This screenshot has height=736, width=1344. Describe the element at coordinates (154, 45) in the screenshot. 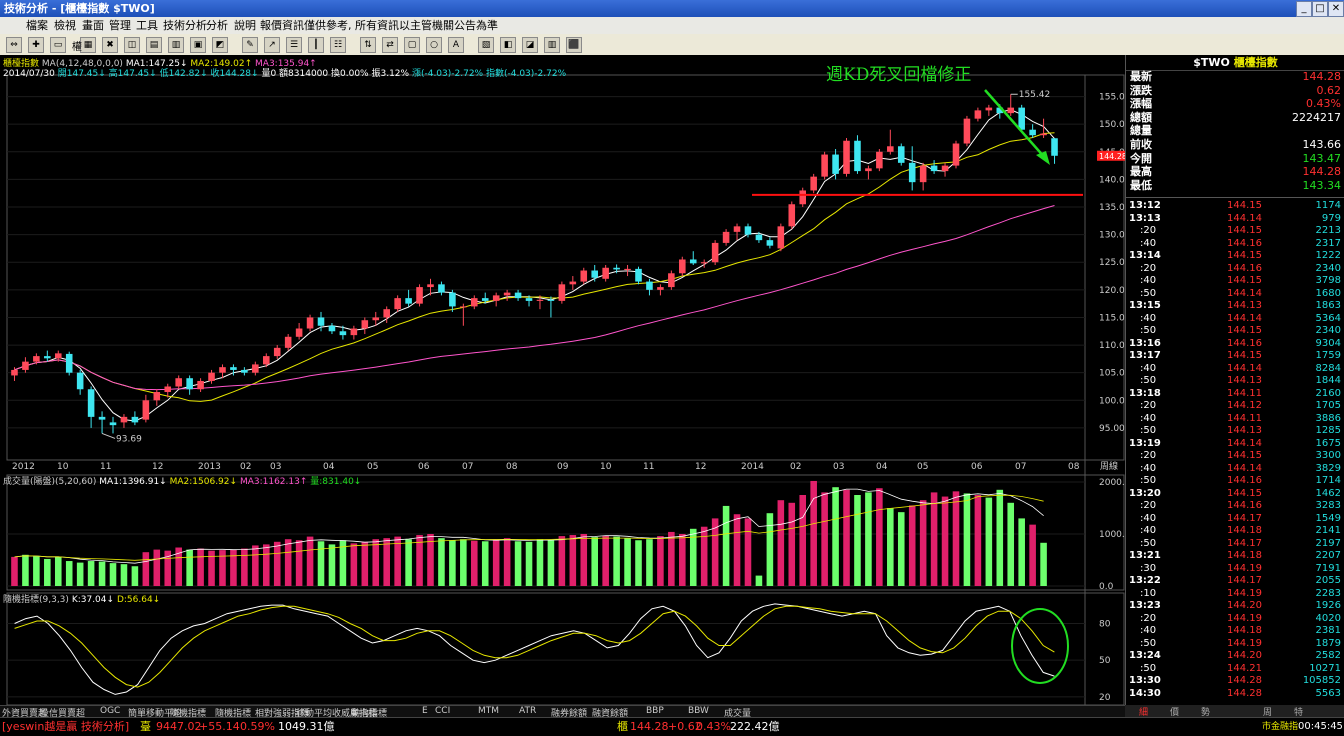

I see `toolbar-tool-6-icon: ▤` at that location.